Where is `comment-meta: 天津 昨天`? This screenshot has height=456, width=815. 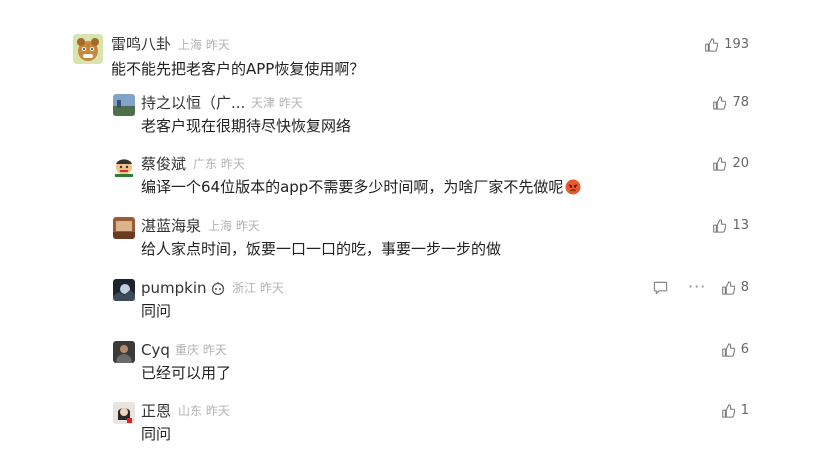
comment-meta: 天津 昨天 is located at coordinates (277, 103).